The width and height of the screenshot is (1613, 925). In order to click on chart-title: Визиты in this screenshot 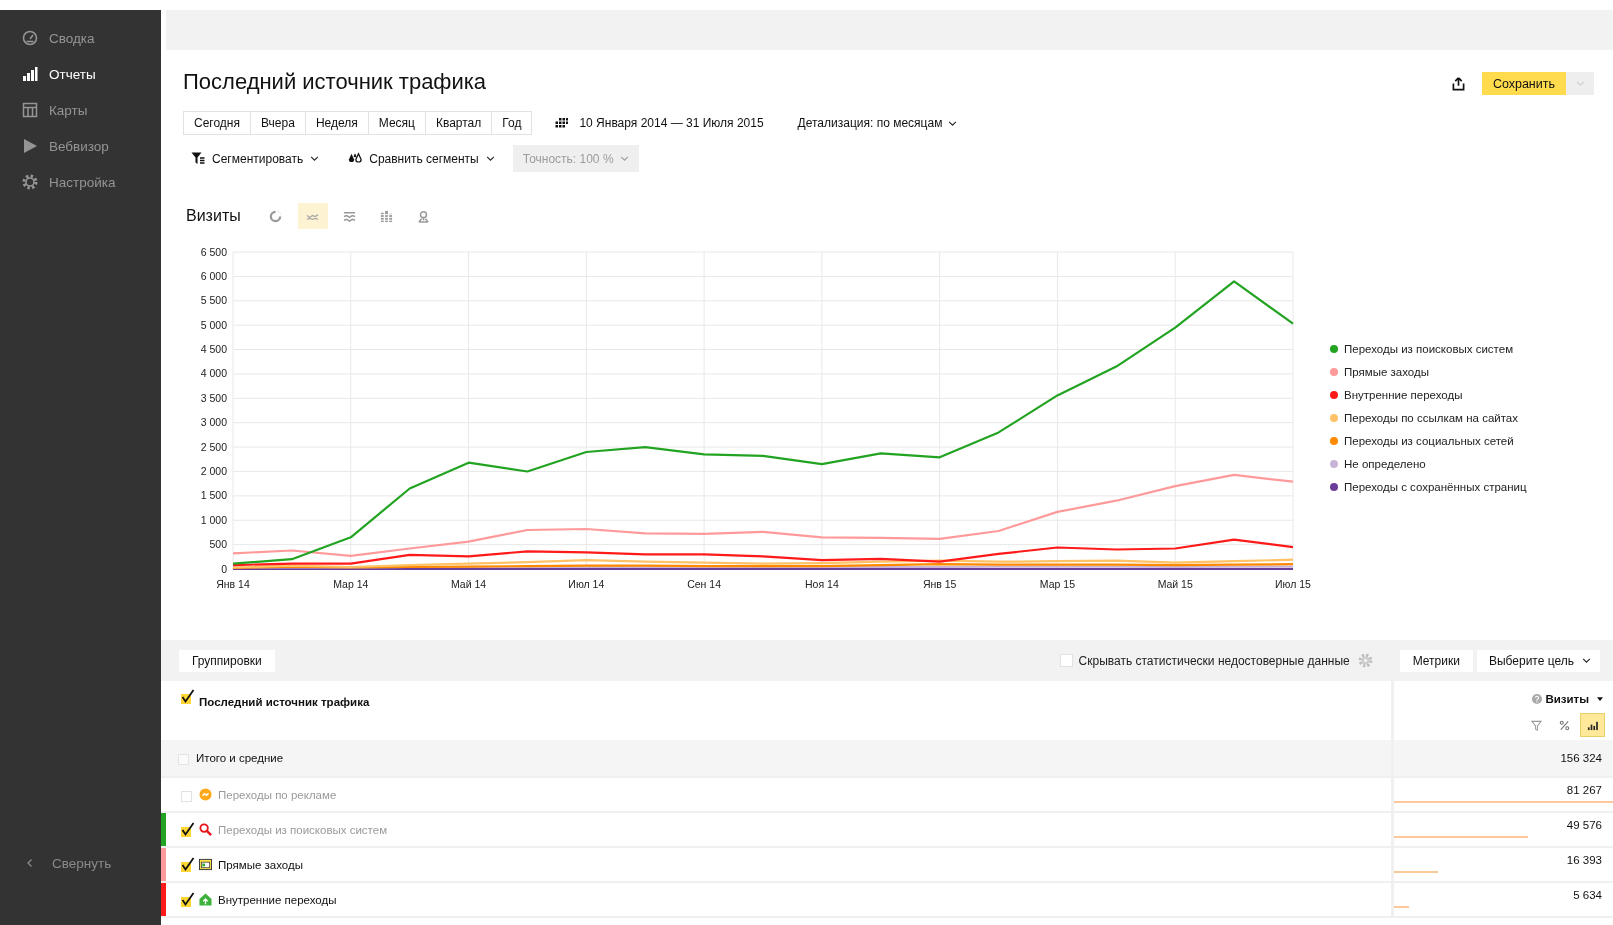, I will do `click(213, 216)`.